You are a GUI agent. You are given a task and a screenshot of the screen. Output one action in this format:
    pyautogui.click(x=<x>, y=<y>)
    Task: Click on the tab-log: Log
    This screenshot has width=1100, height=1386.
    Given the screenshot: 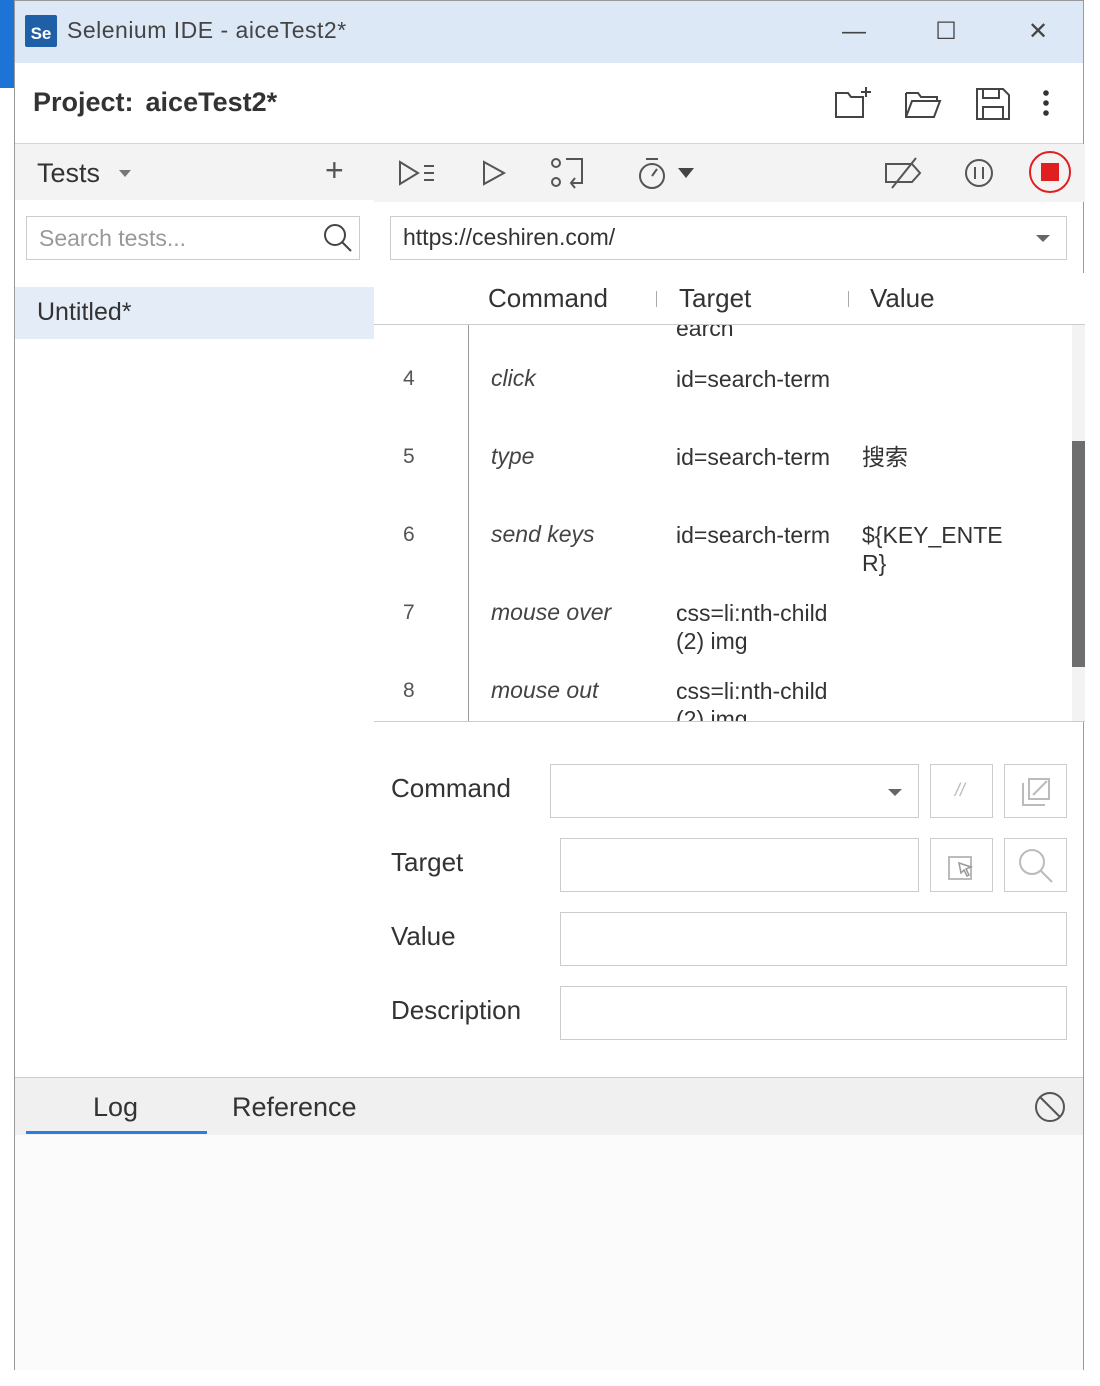 What is the action you would take?
    pyautogui.click(x=115, y=1107)
    